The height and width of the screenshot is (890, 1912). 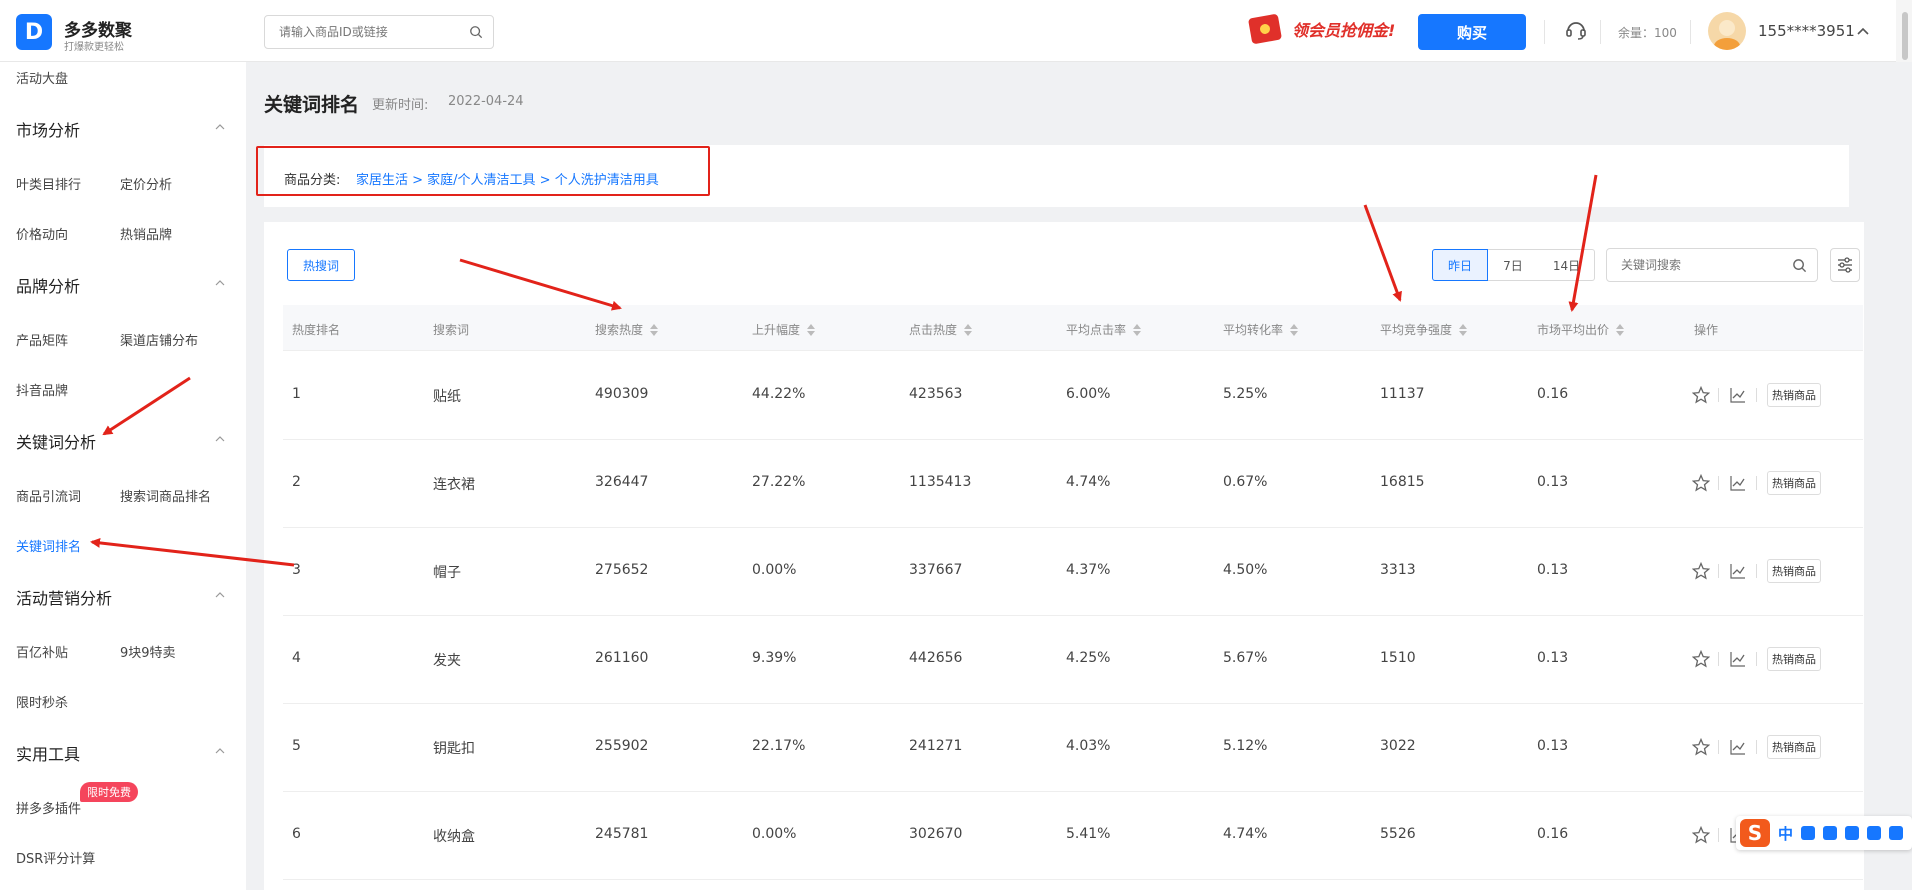 I want to click on sidebar-item-leaf-category-rank: 叶类目排行, so click(x=48, y=183).